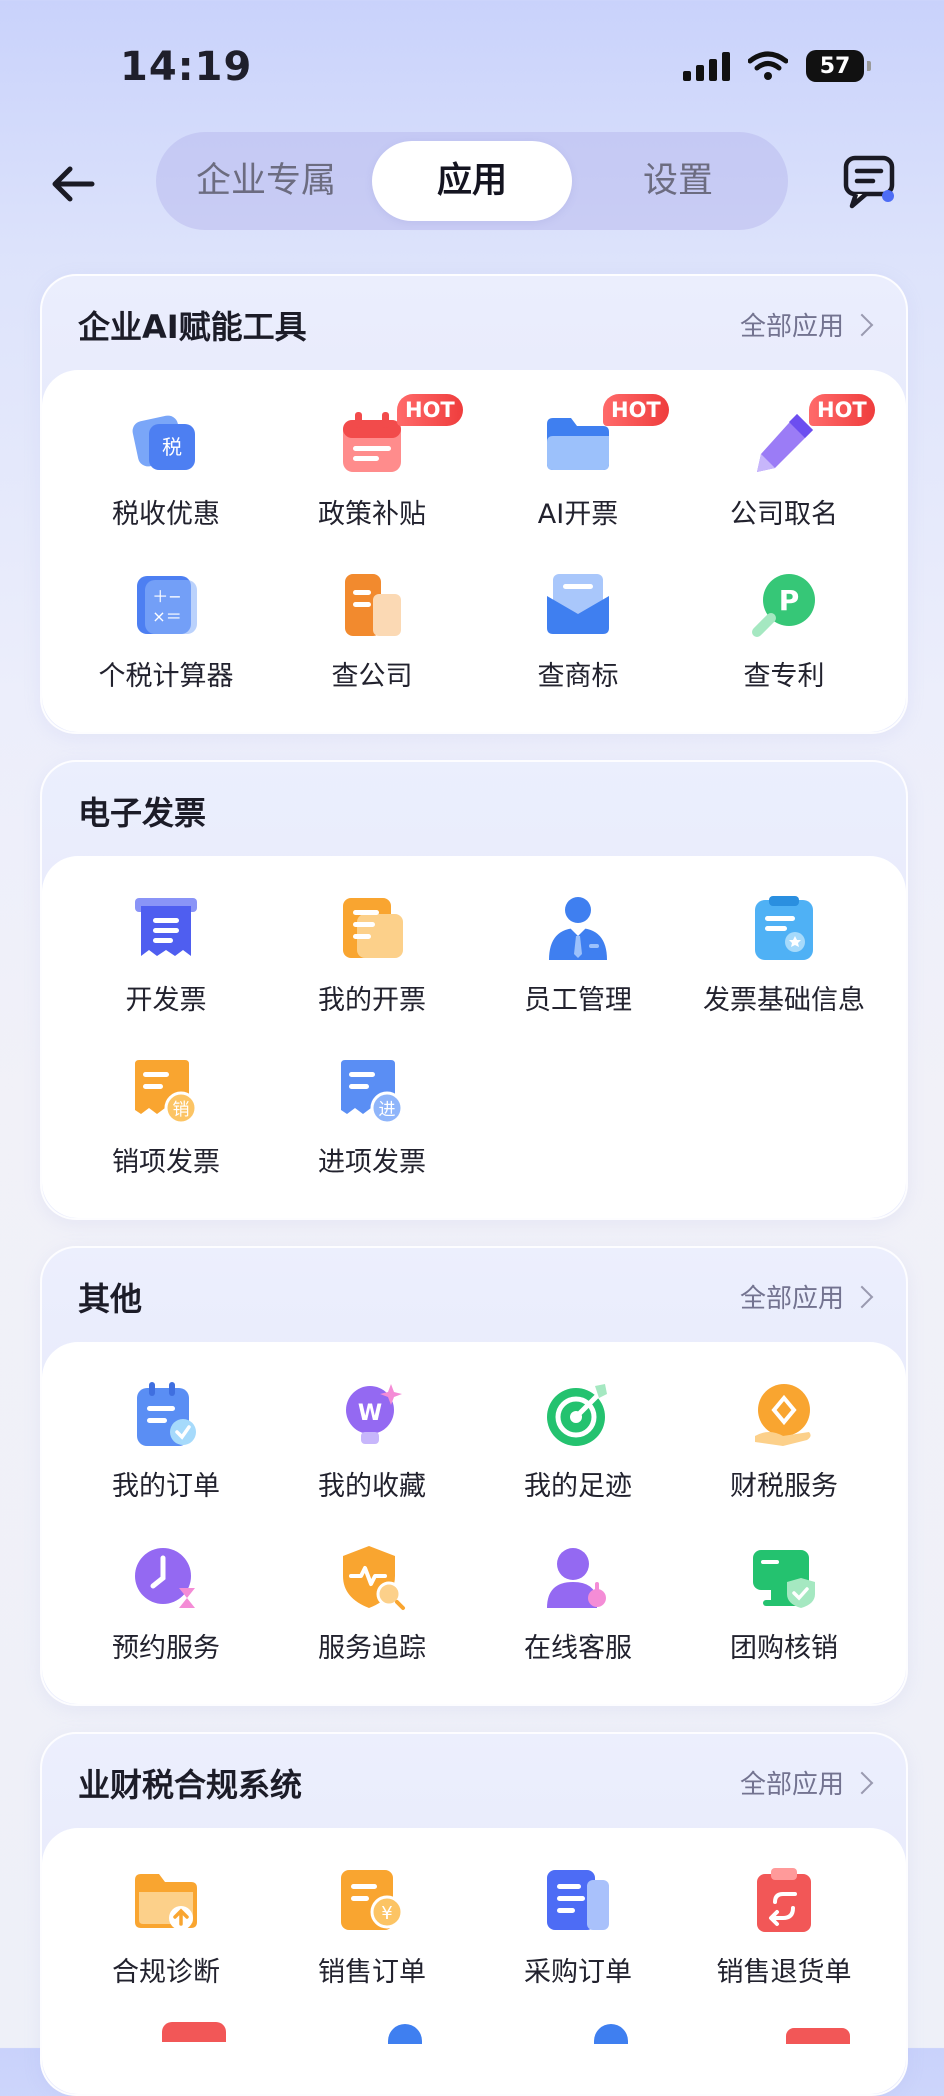  What do you see at coordinates (372, 951) in the screenshot?
I see `app-my-invoices: 我的开票` at bounding box center [372, 951].